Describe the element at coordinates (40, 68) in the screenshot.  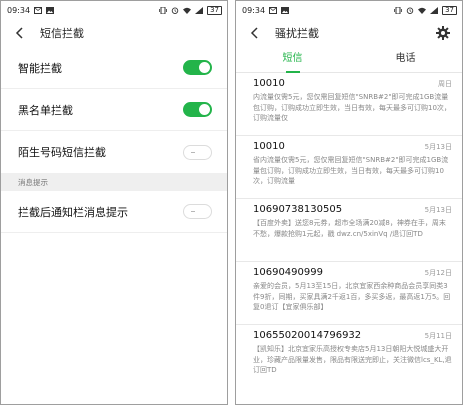
I see `setting-label: 智能拦截` at that location.